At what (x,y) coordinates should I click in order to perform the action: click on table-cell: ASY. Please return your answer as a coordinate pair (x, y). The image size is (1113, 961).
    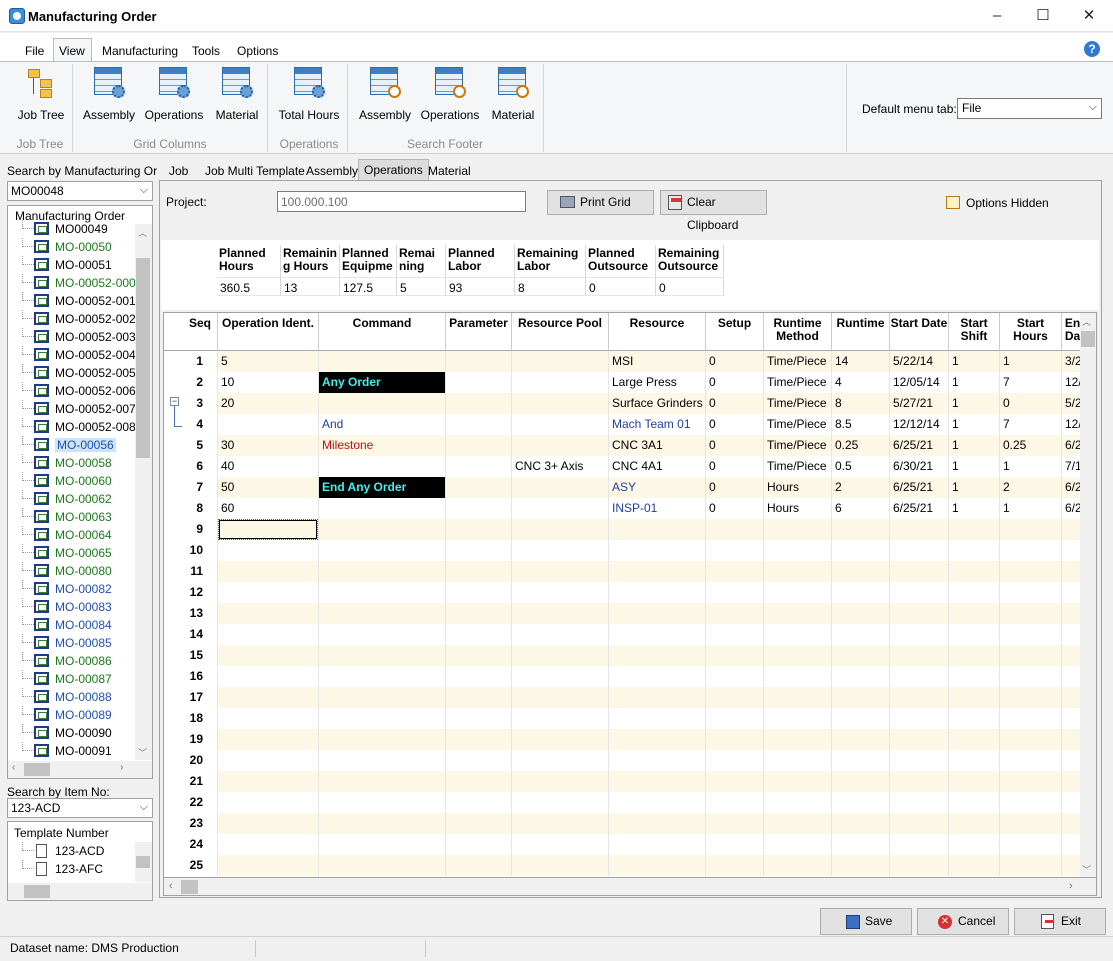
    Looking at the image, I should click on (657, 487).